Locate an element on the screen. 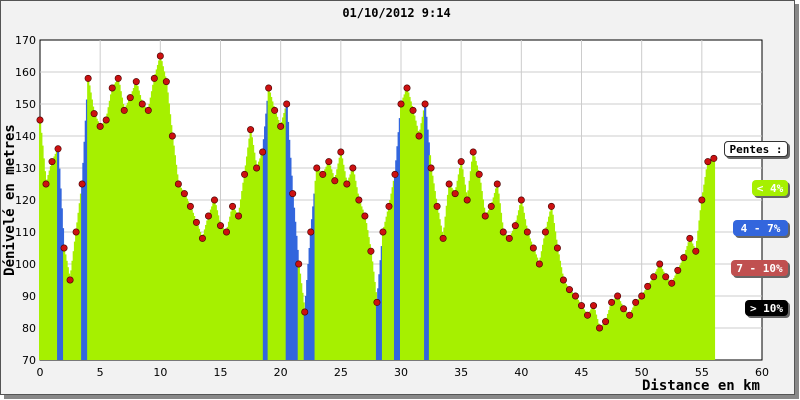  legend-item-gentle: < 4% is located at coordinates (770, 188).